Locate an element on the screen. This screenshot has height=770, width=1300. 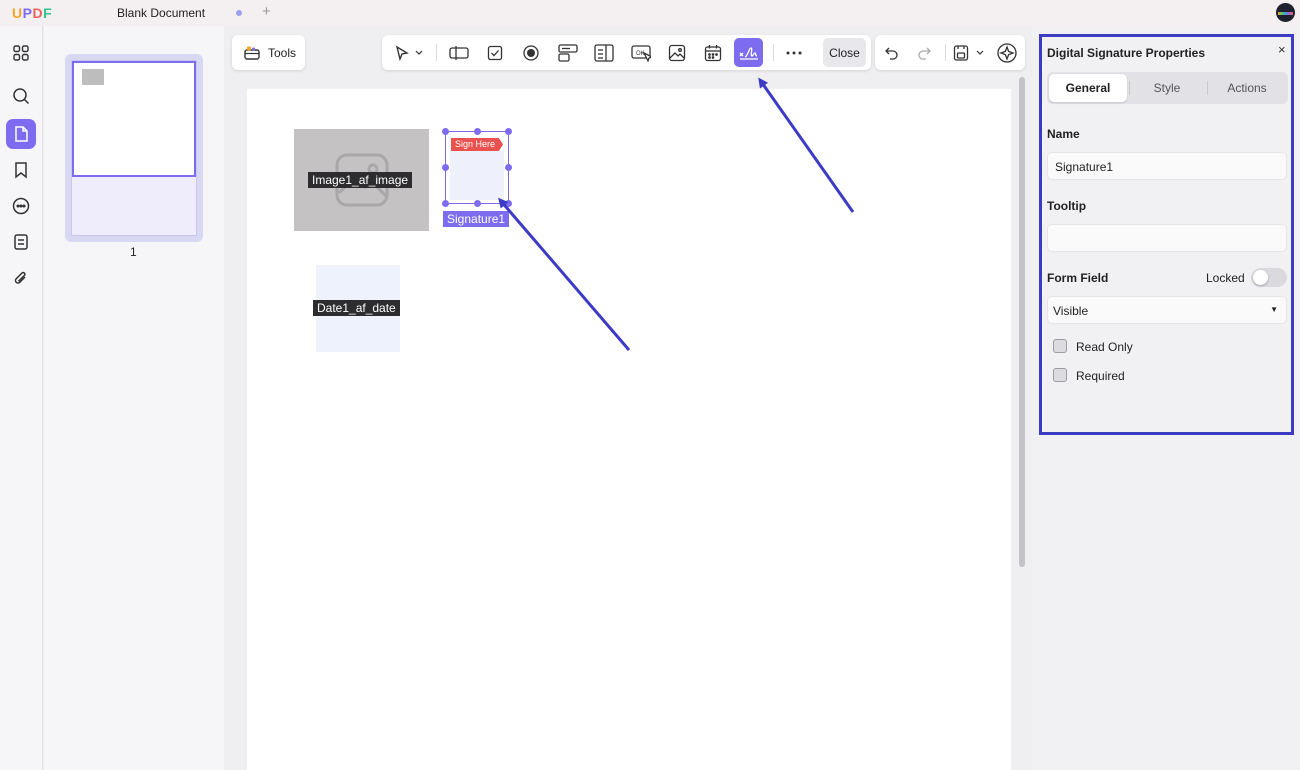
required-checkbox is located at coordinates (1060, 375).